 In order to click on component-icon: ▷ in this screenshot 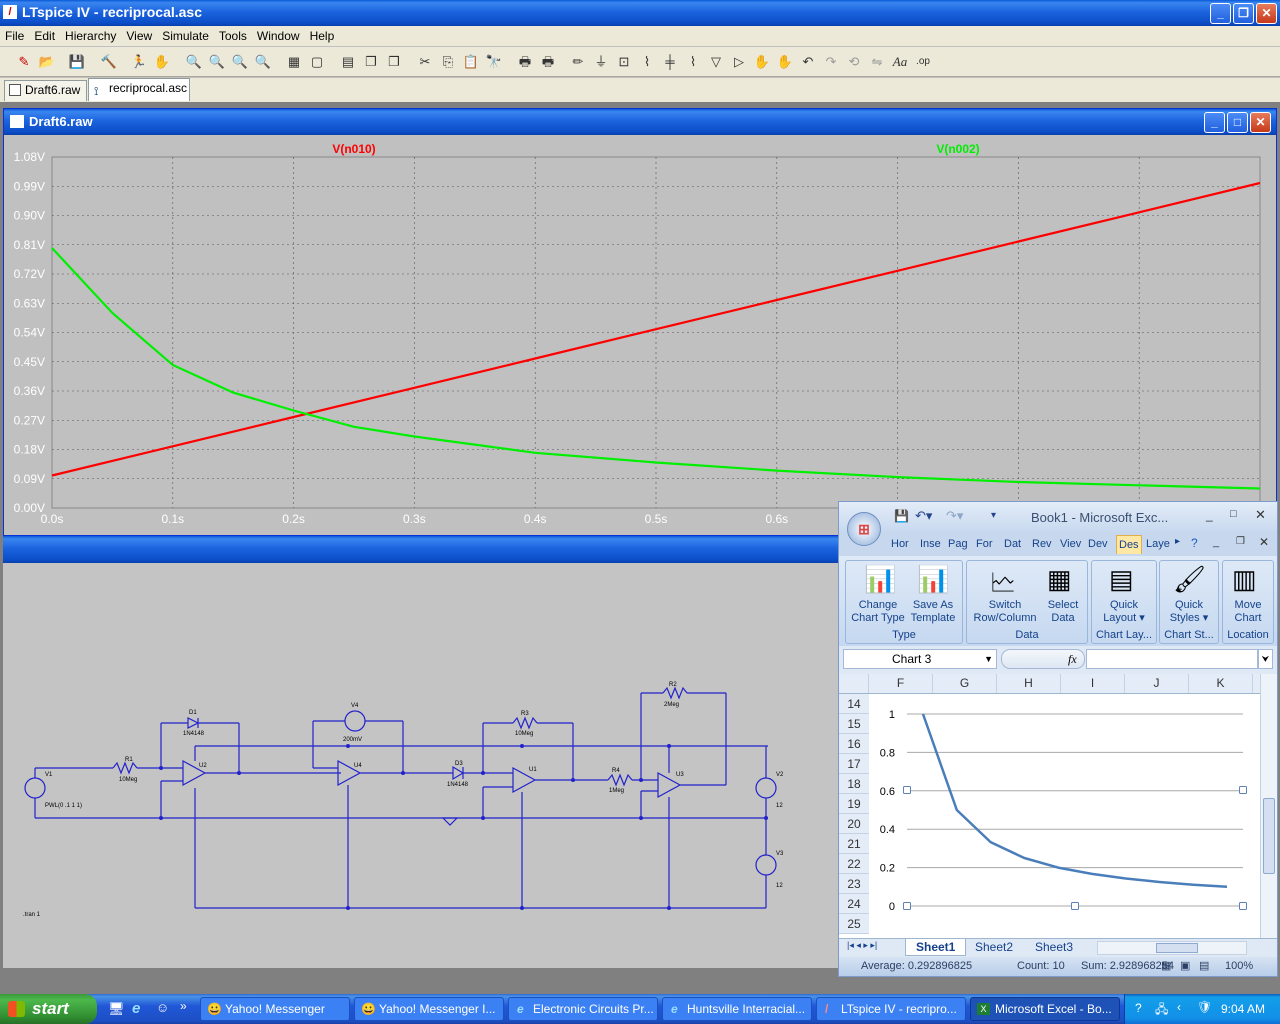, I will do `click(739, 62)`.